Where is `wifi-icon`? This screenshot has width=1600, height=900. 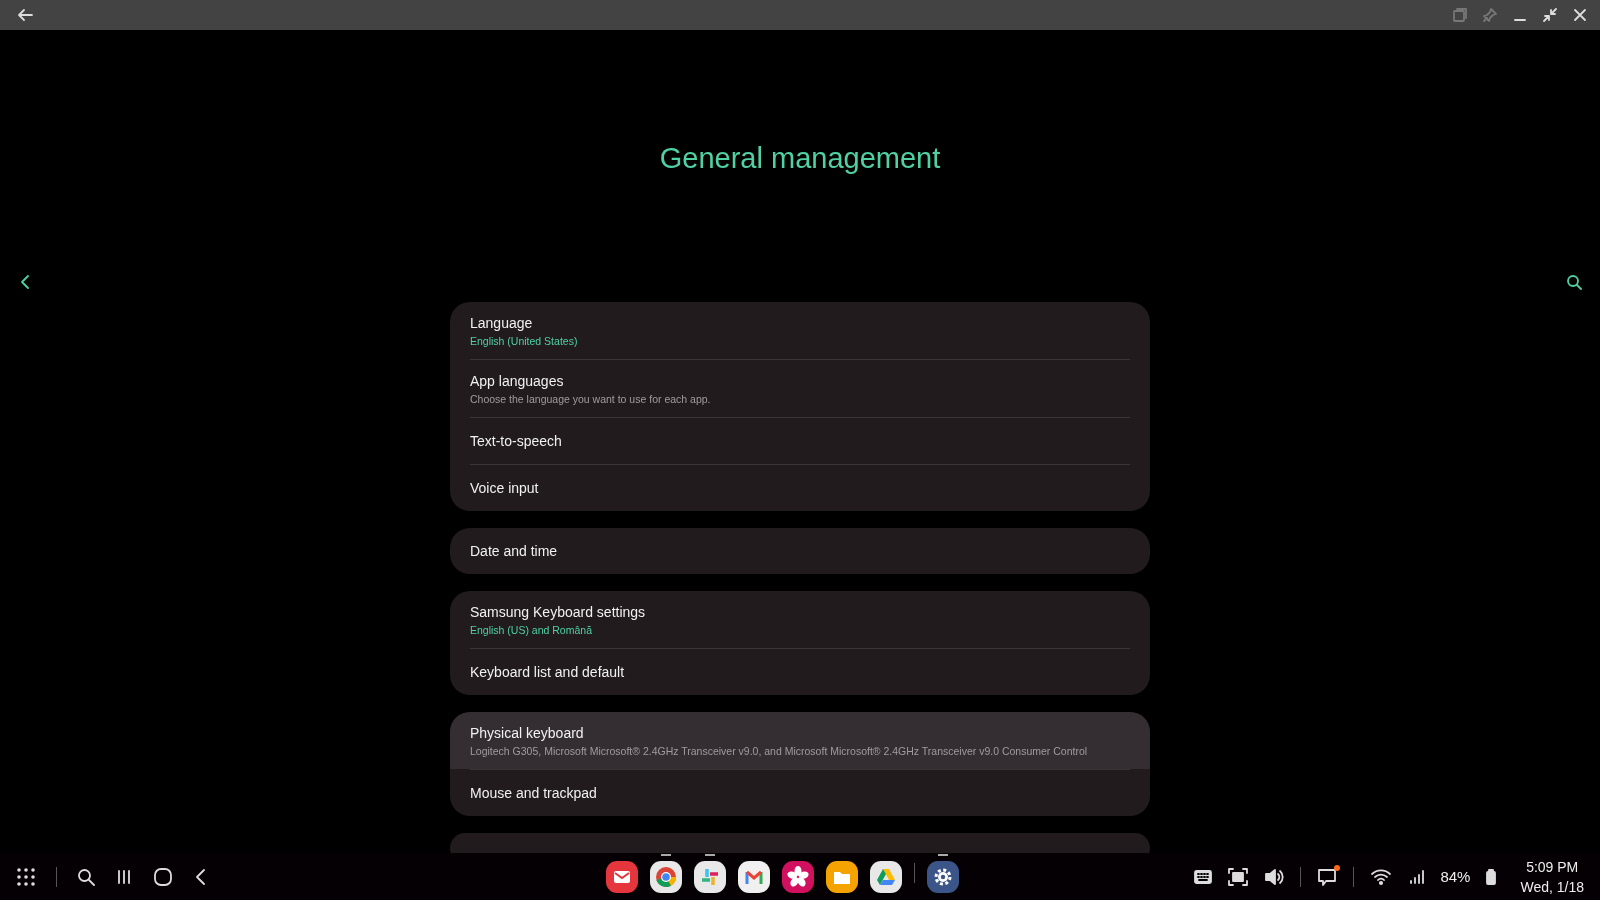 wifi-icon is located at coordinates (1381, 876).